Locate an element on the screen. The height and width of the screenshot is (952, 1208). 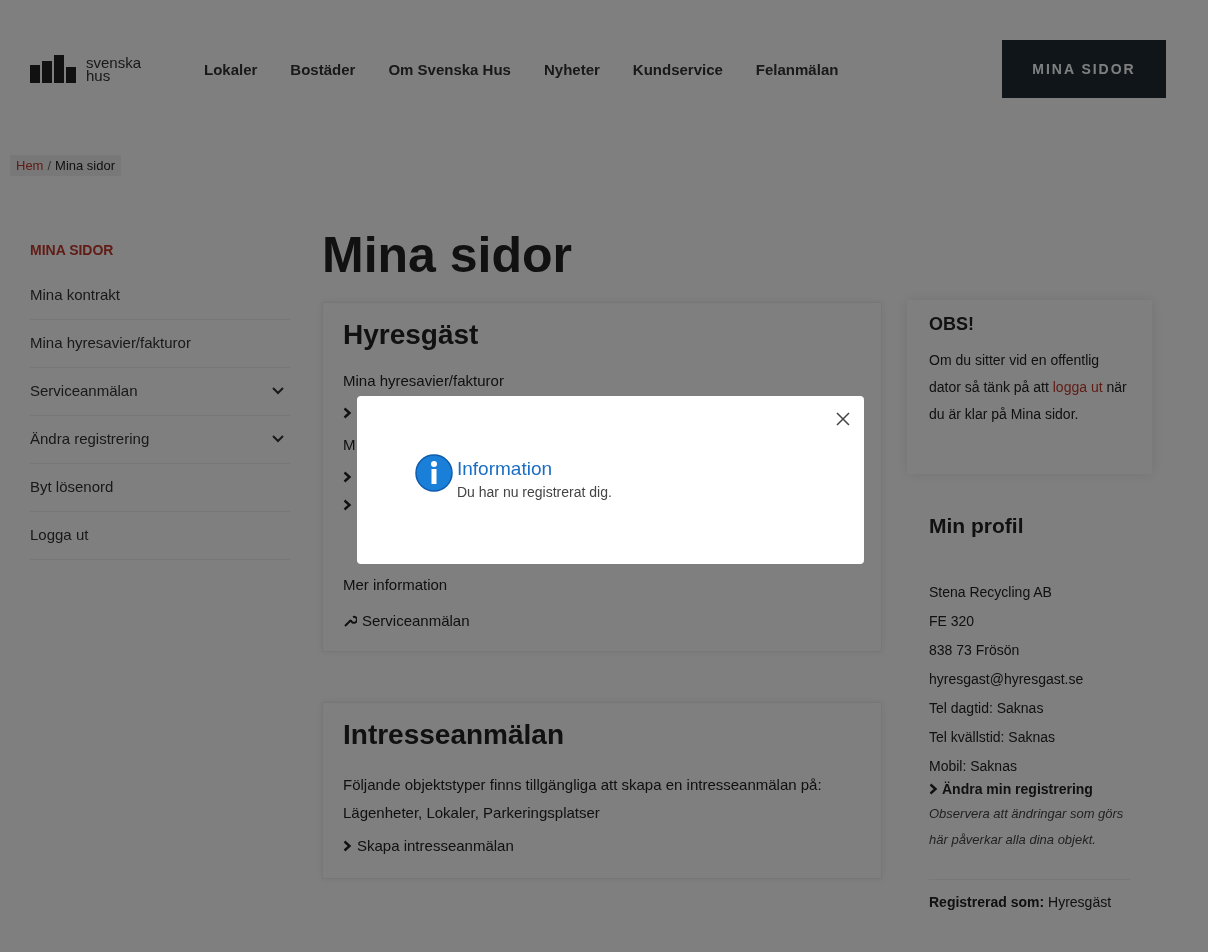
breadcrumb-link: Hem is located at coordinates (30, 165).